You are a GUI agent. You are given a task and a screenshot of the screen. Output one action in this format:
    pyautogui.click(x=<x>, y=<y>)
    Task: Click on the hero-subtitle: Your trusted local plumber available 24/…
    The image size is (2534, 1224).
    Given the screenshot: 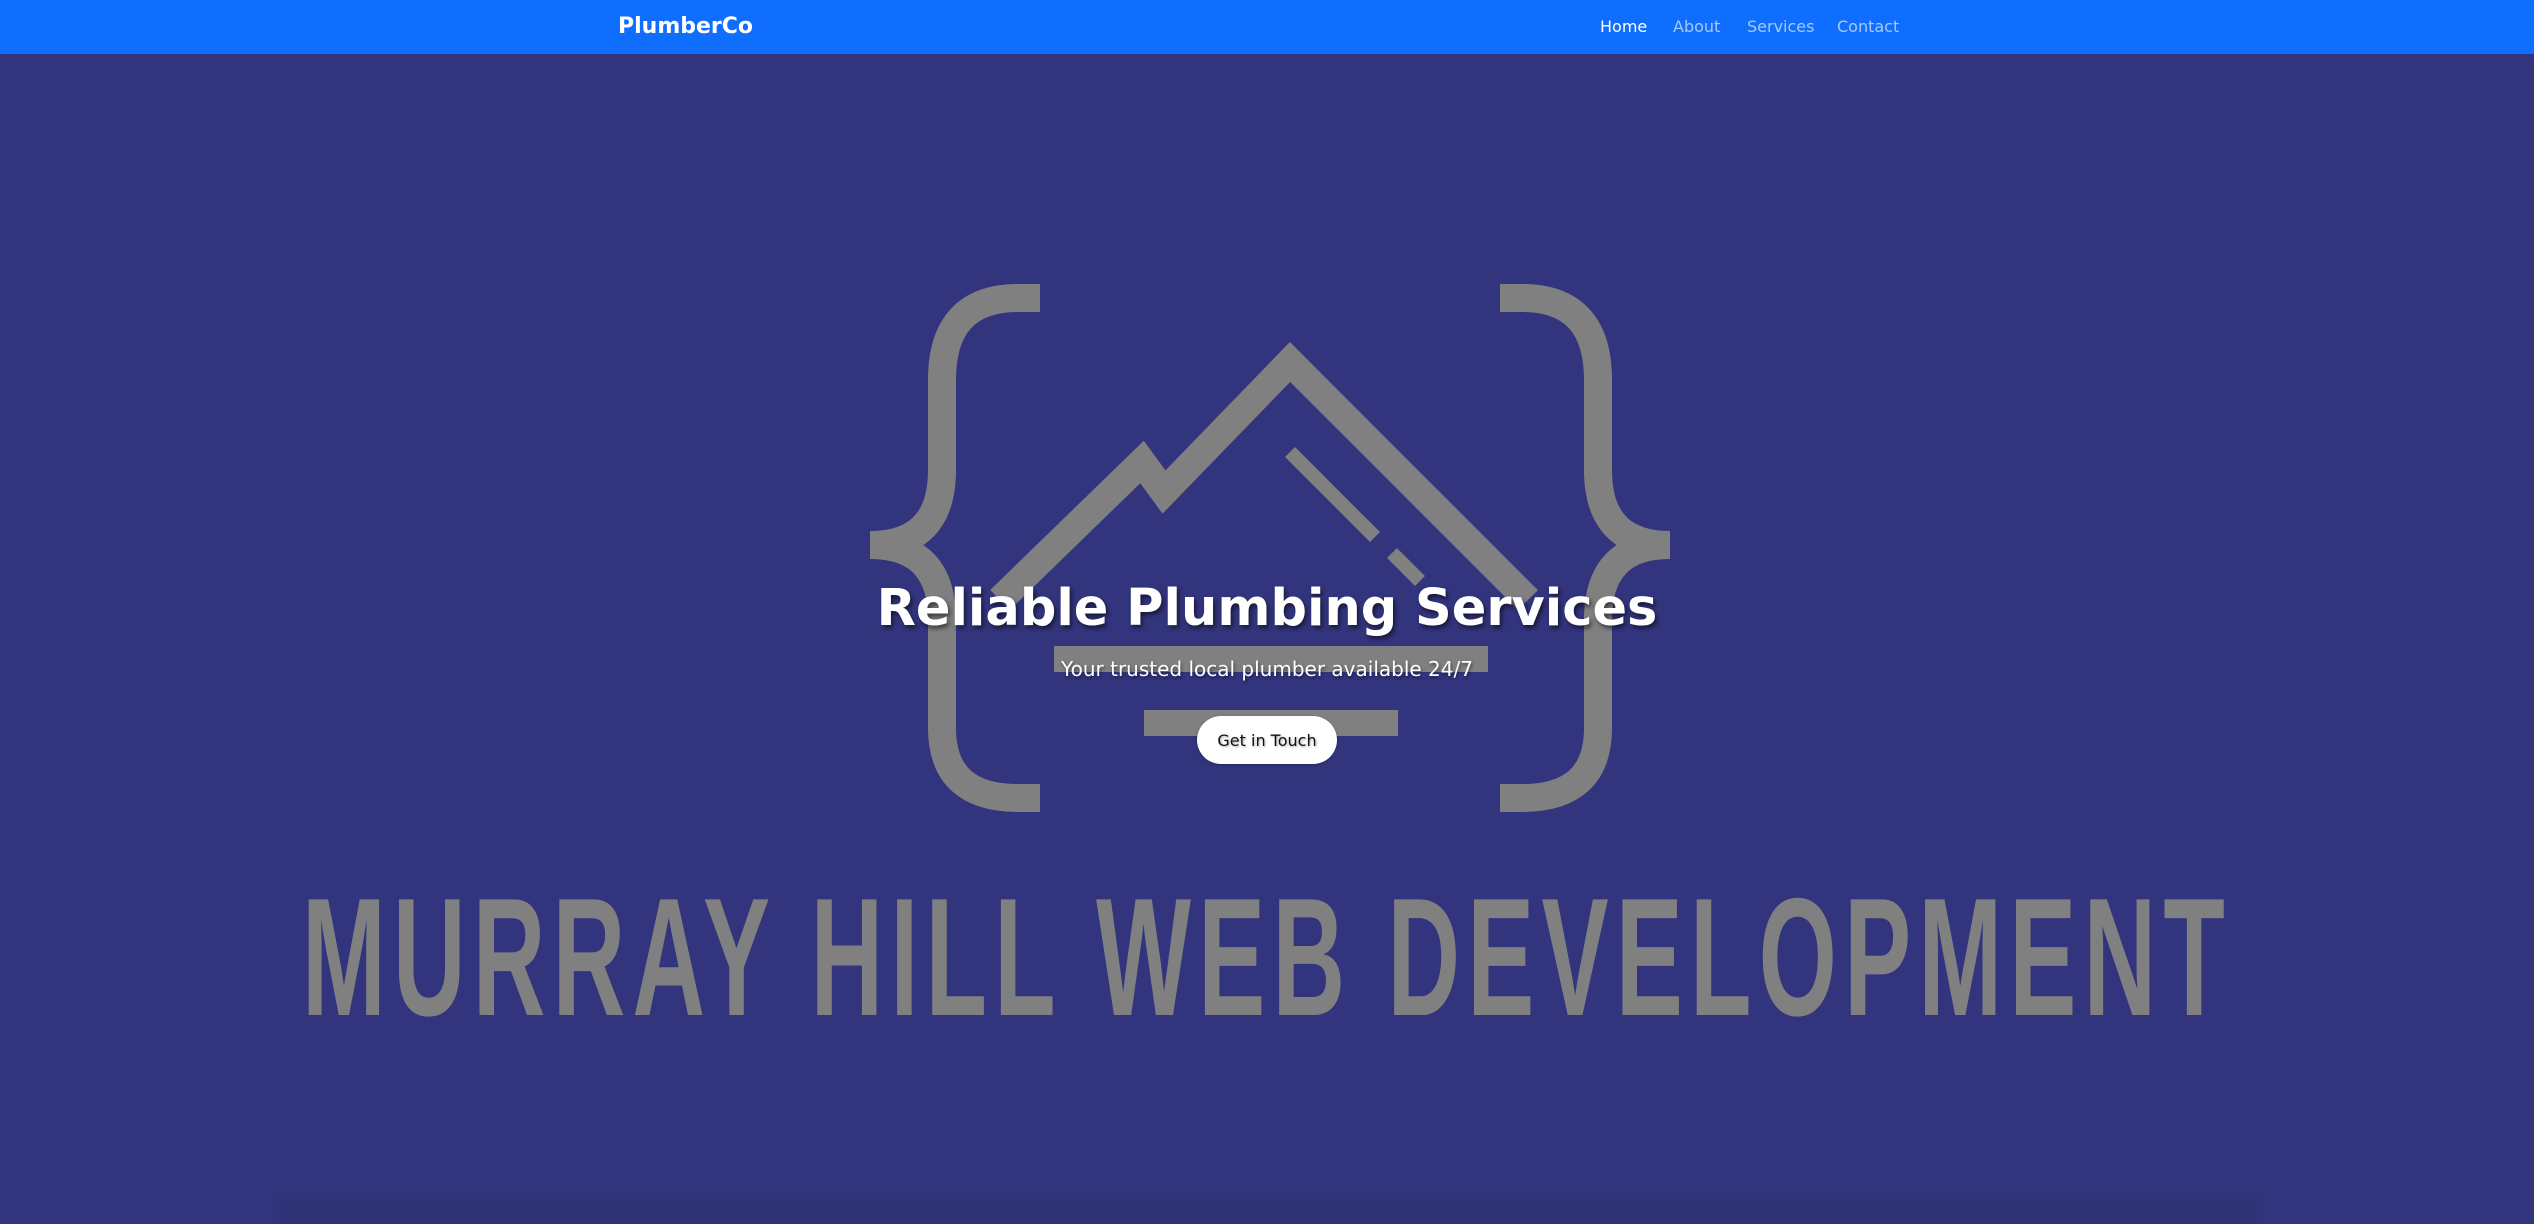 What is the action you would take?
    pyautogui.click(x=1267, y=669)
    